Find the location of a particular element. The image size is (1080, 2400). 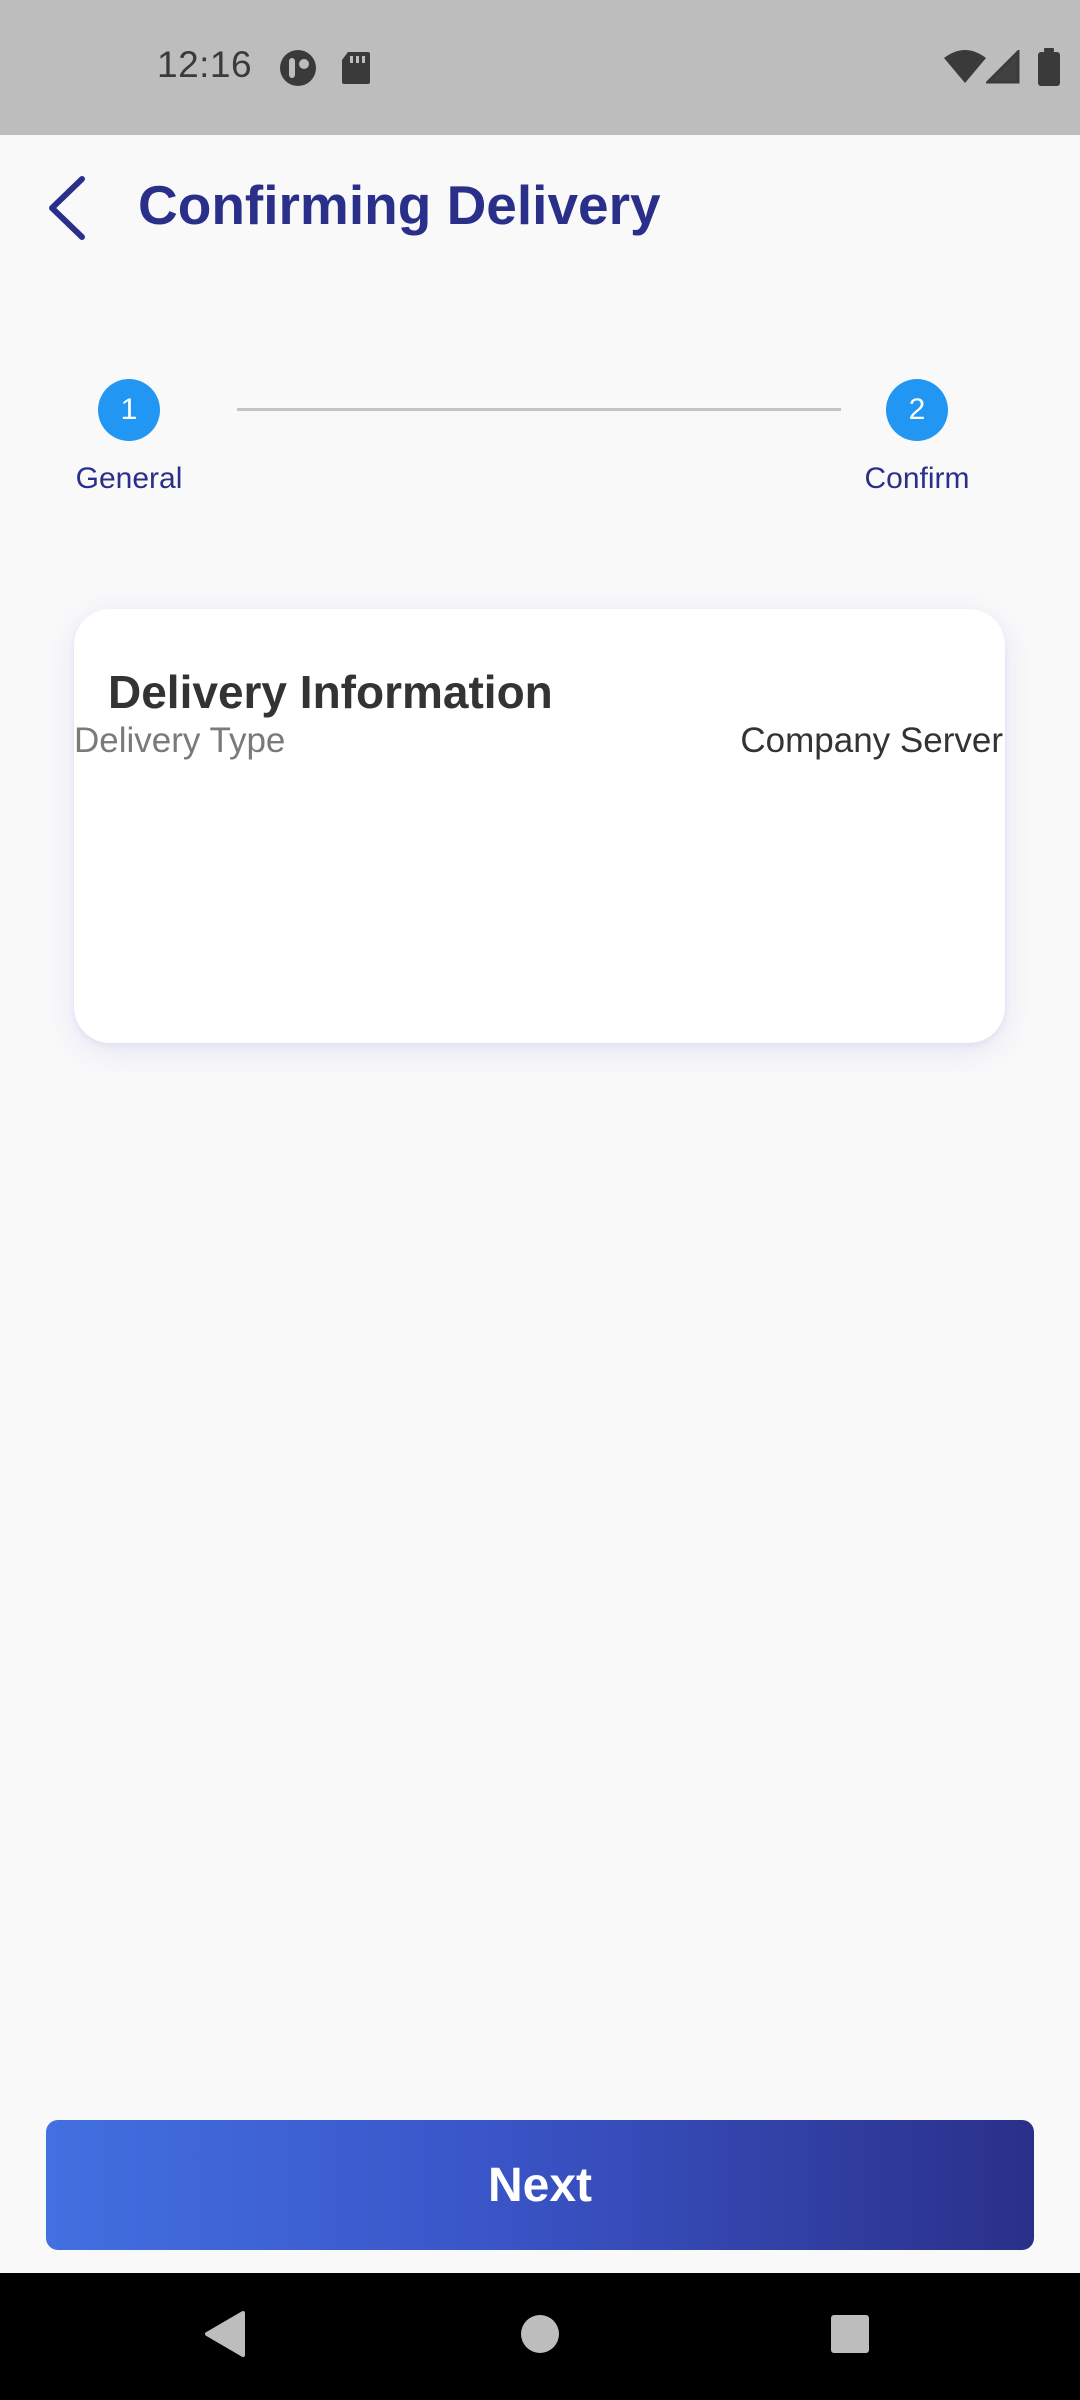

next-button: Next is located at coordinates (540, 2185).